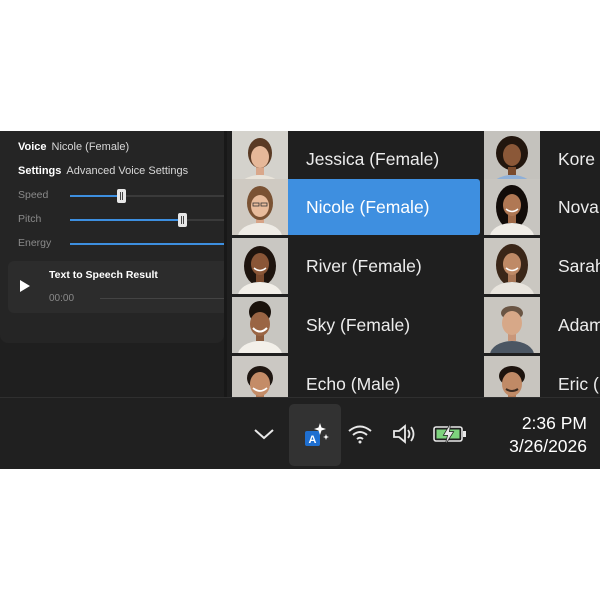  What do you see at coordinates (103, 275) in the screenshot?
I see `result-title: Text to Speech Result` at bounding box center [103, 275].